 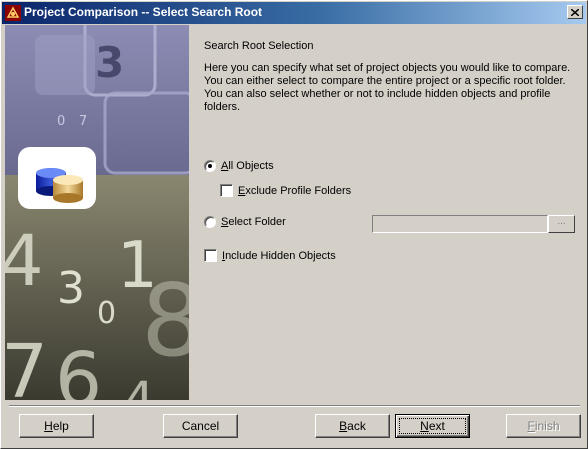 I want to click on close-icon, so click(x=575, y=12).